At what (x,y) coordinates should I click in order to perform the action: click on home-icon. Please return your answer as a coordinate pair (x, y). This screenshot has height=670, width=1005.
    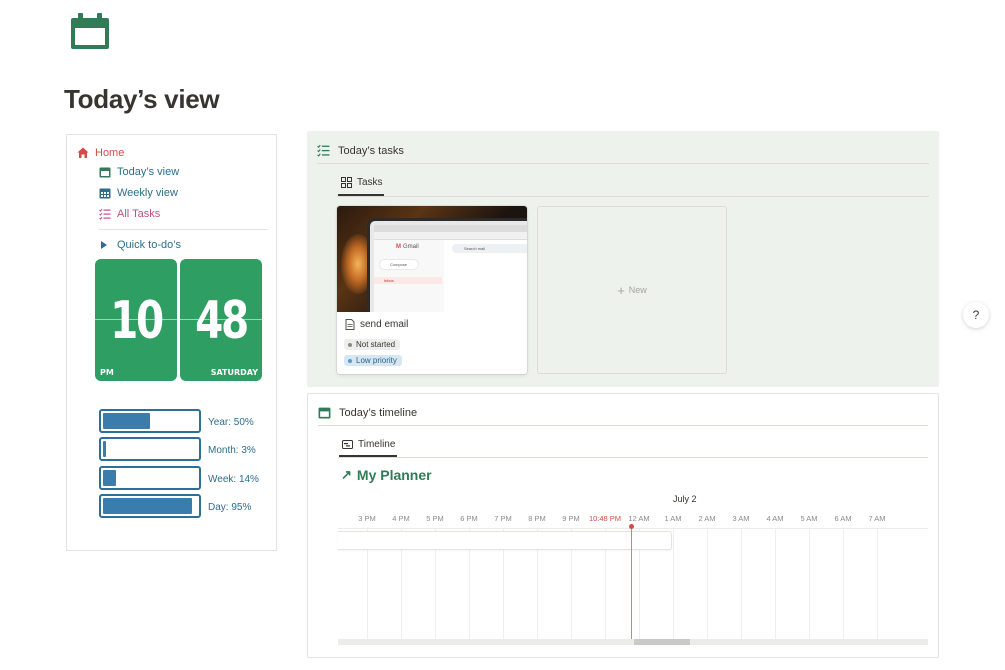
    Looking at the image, I should click on (83, 152).